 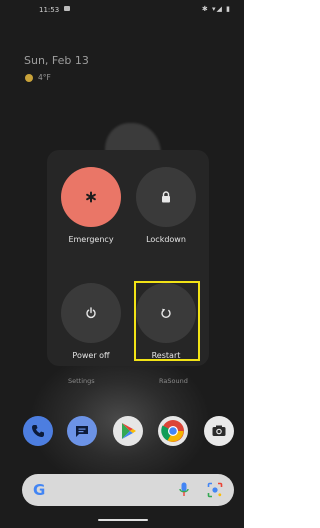 I want to click on message-notification-icon, so click(x=67, y=8).